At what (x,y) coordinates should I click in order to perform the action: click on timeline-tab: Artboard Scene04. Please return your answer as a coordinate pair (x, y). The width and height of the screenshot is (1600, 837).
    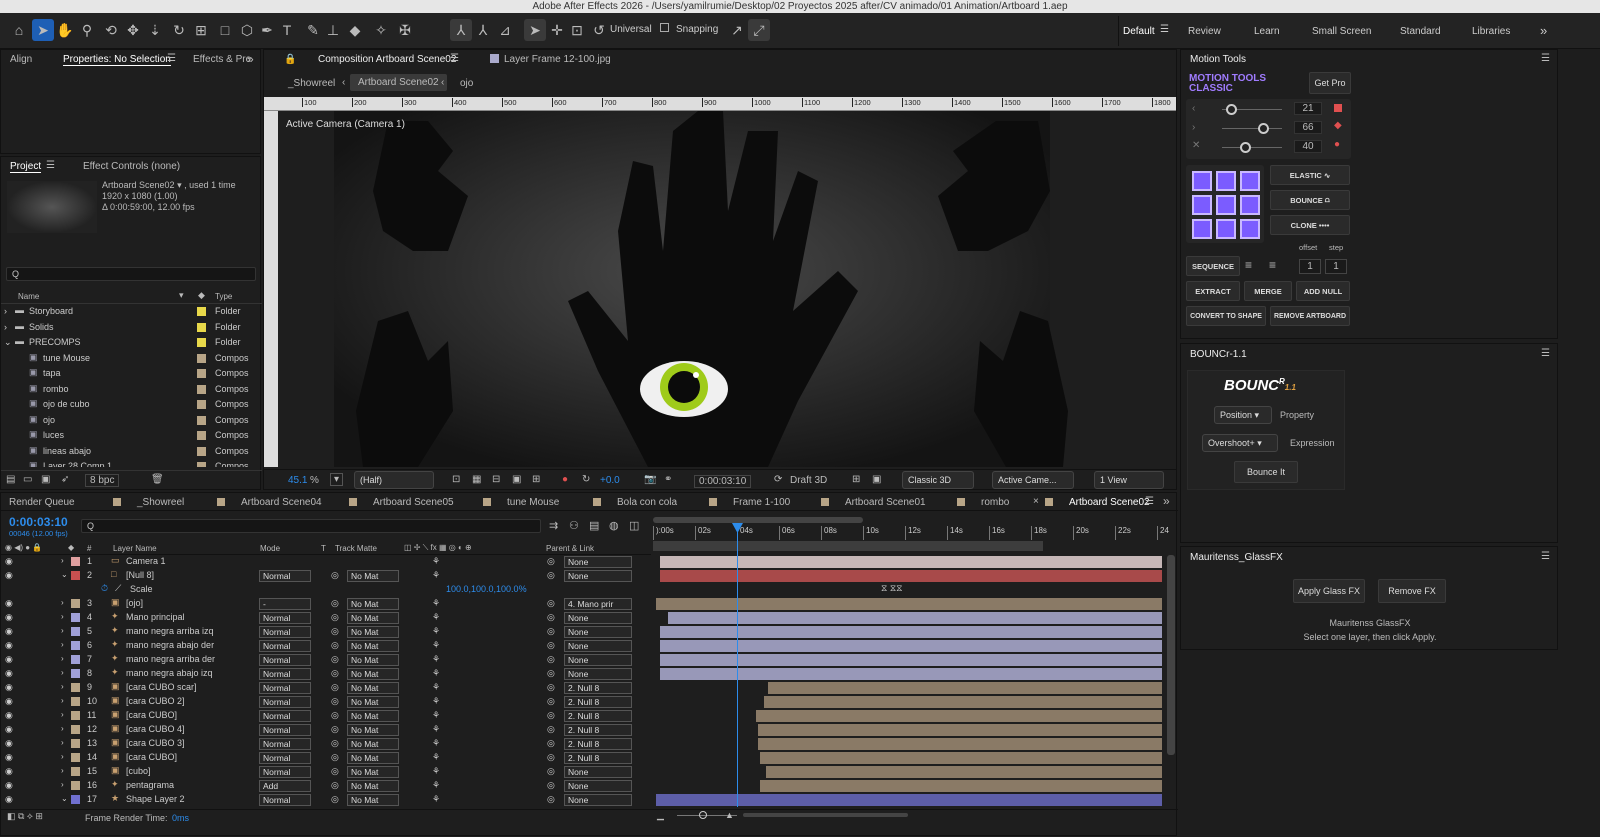
    Looking at the image, I should click on (281, 502).